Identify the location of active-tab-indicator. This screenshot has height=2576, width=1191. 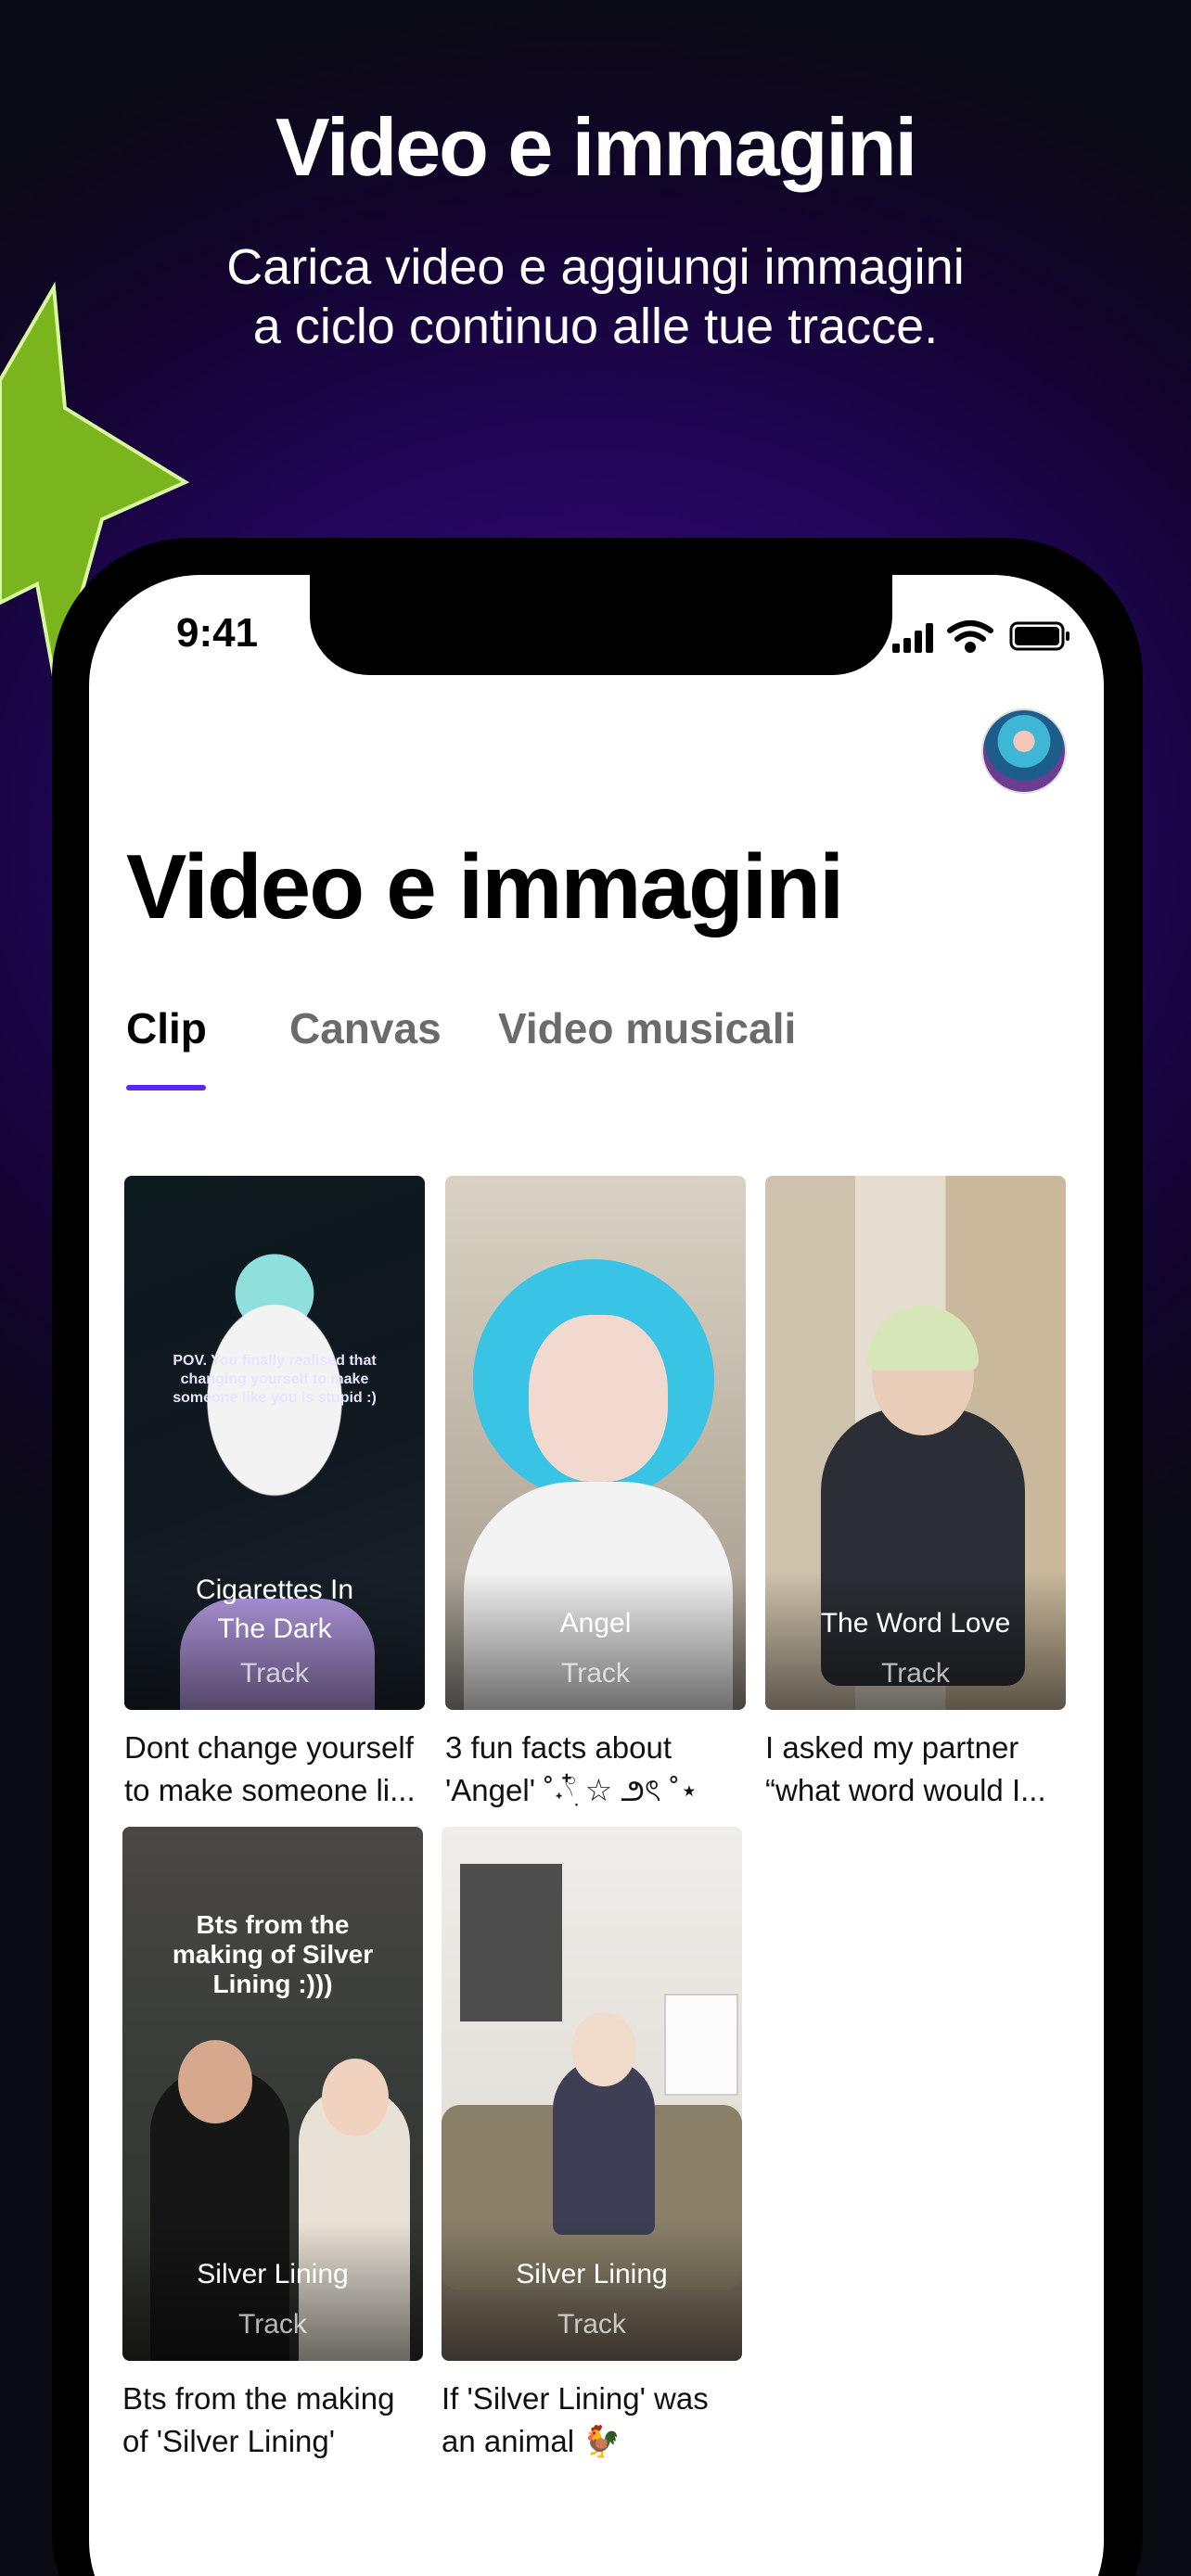
(166, 1087).